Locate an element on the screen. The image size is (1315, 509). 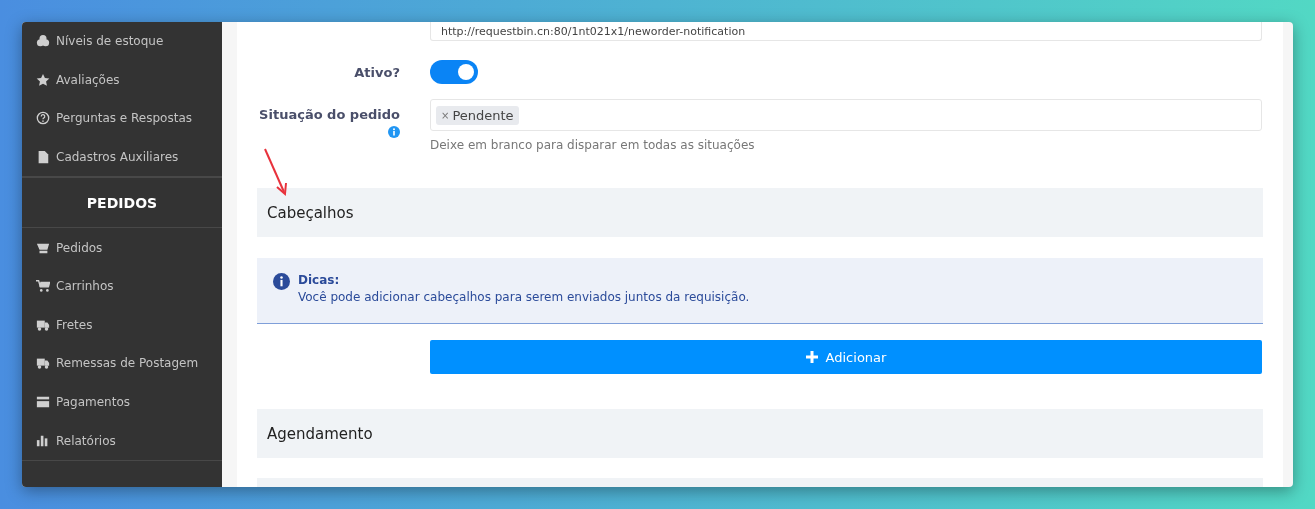
section-header: Agendamento is located at coordinates (760, 433).